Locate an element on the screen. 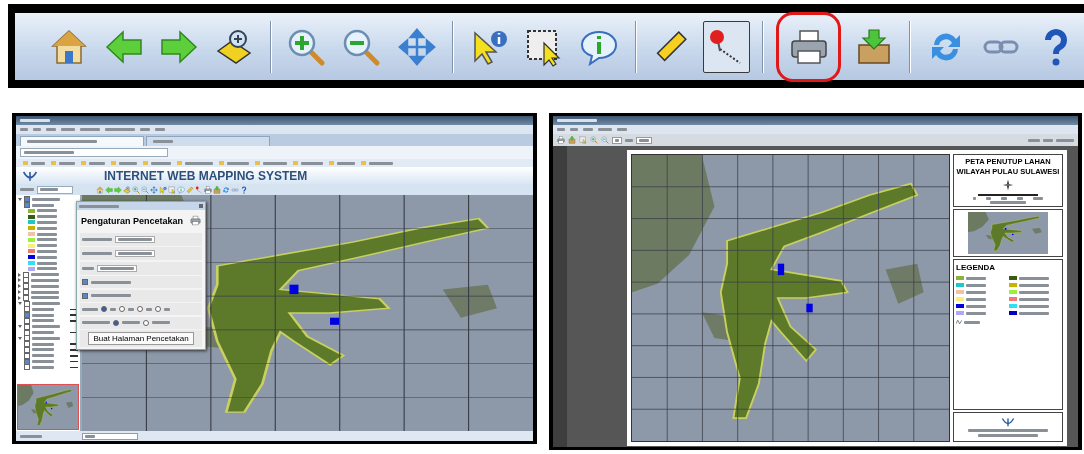  home-icon is located at coordinates (100, 189).